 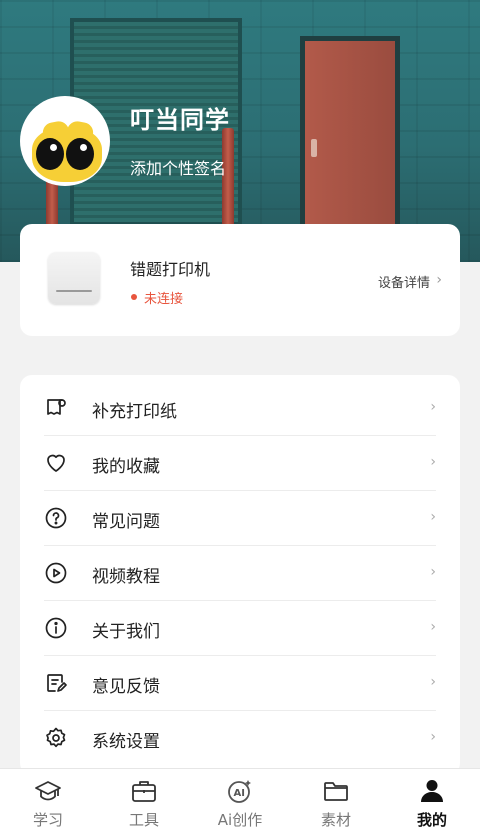 What do you see at coordinates (56, 683) in the screenshot?
I see `feedback-icon` at bounding box center [56, 683].